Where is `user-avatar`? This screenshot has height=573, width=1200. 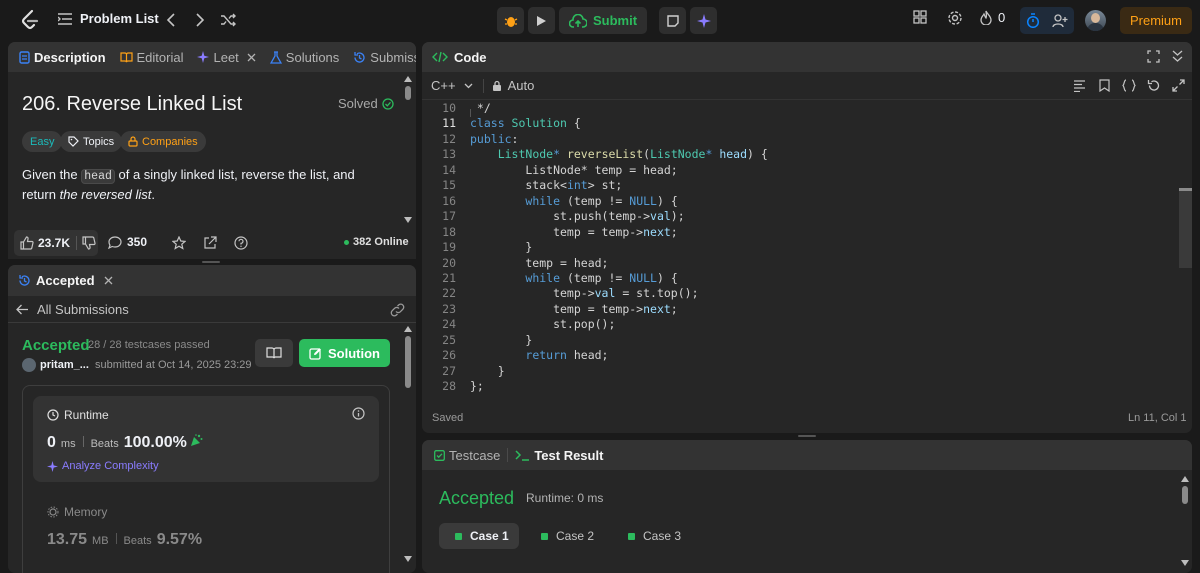 user-avatar is located at coordinates (29, 365).